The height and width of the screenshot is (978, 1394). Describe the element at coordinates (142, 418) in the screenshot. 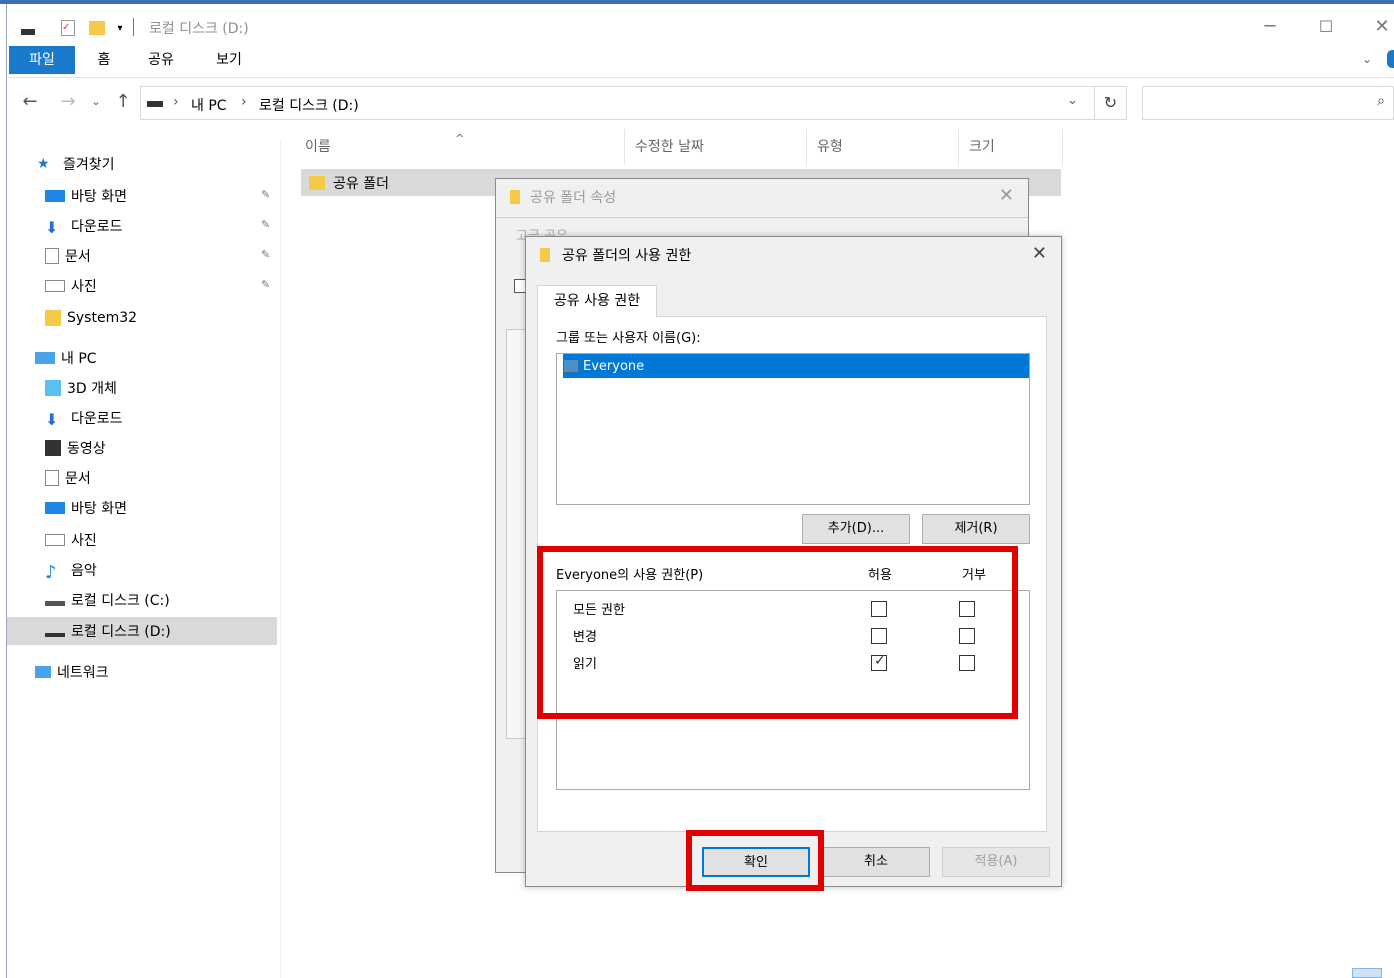

I see `nav-item-pc-downloads: ⬇ 다운로드` at that location.